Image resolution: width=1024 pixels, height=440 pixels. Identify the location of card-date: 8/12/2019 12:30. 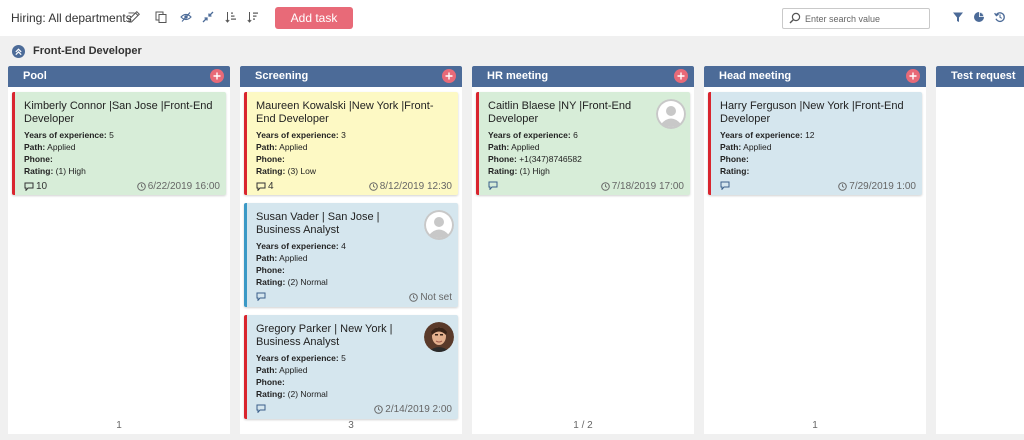
(410, 186).